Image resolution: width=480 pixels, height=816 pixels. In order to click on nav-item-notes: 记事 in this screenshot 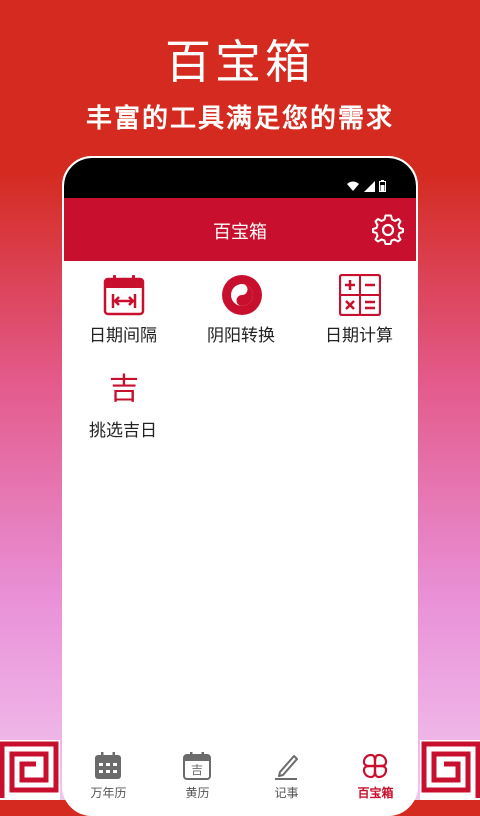, I will do `click(286, 775)`.